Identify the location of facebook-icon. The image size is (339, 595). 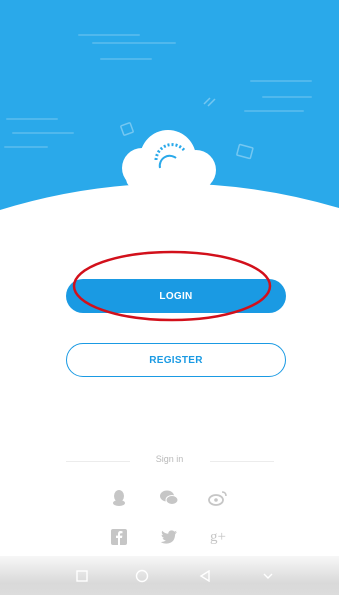
(119, 537).